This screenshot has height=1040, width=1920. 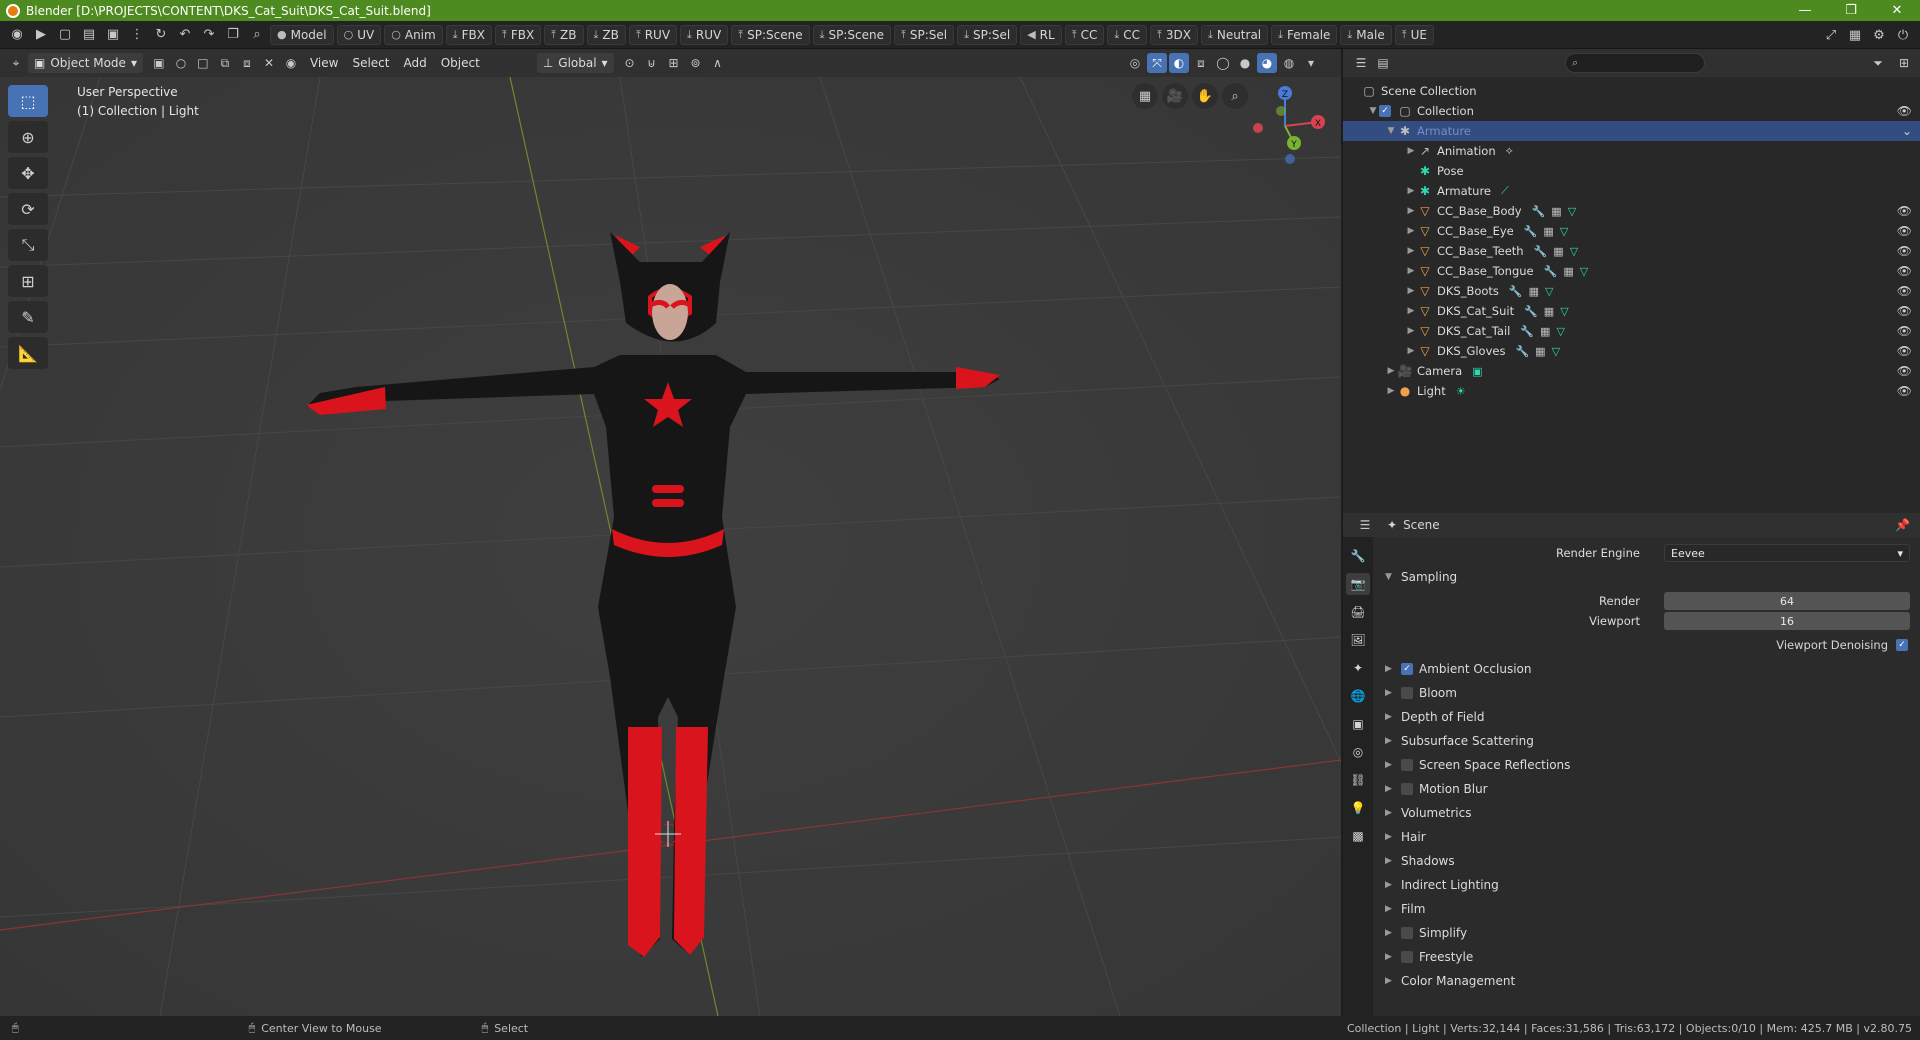 What do you see at coordinates (209, 35) in the screenshot?
I see `redo-icon: ↷` at bounding box center [209, 35].